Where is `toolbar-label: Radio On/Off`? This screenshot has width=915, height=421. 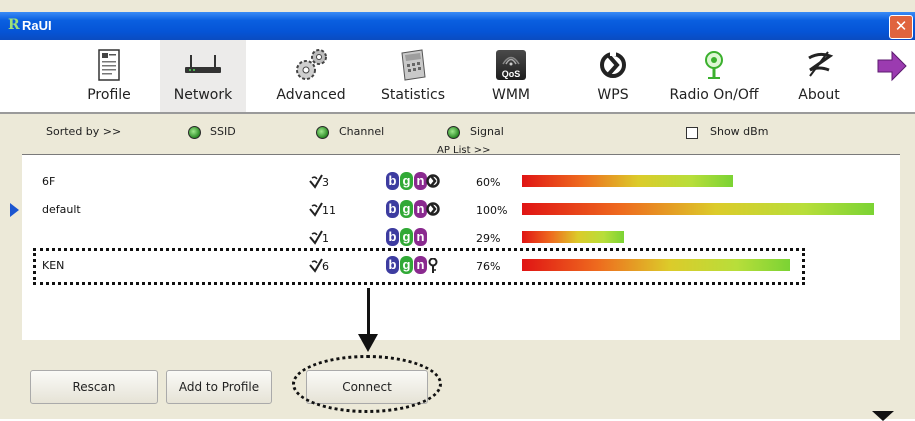
toolbar-label: Radio On/Off is located at coordinates (714, 95).